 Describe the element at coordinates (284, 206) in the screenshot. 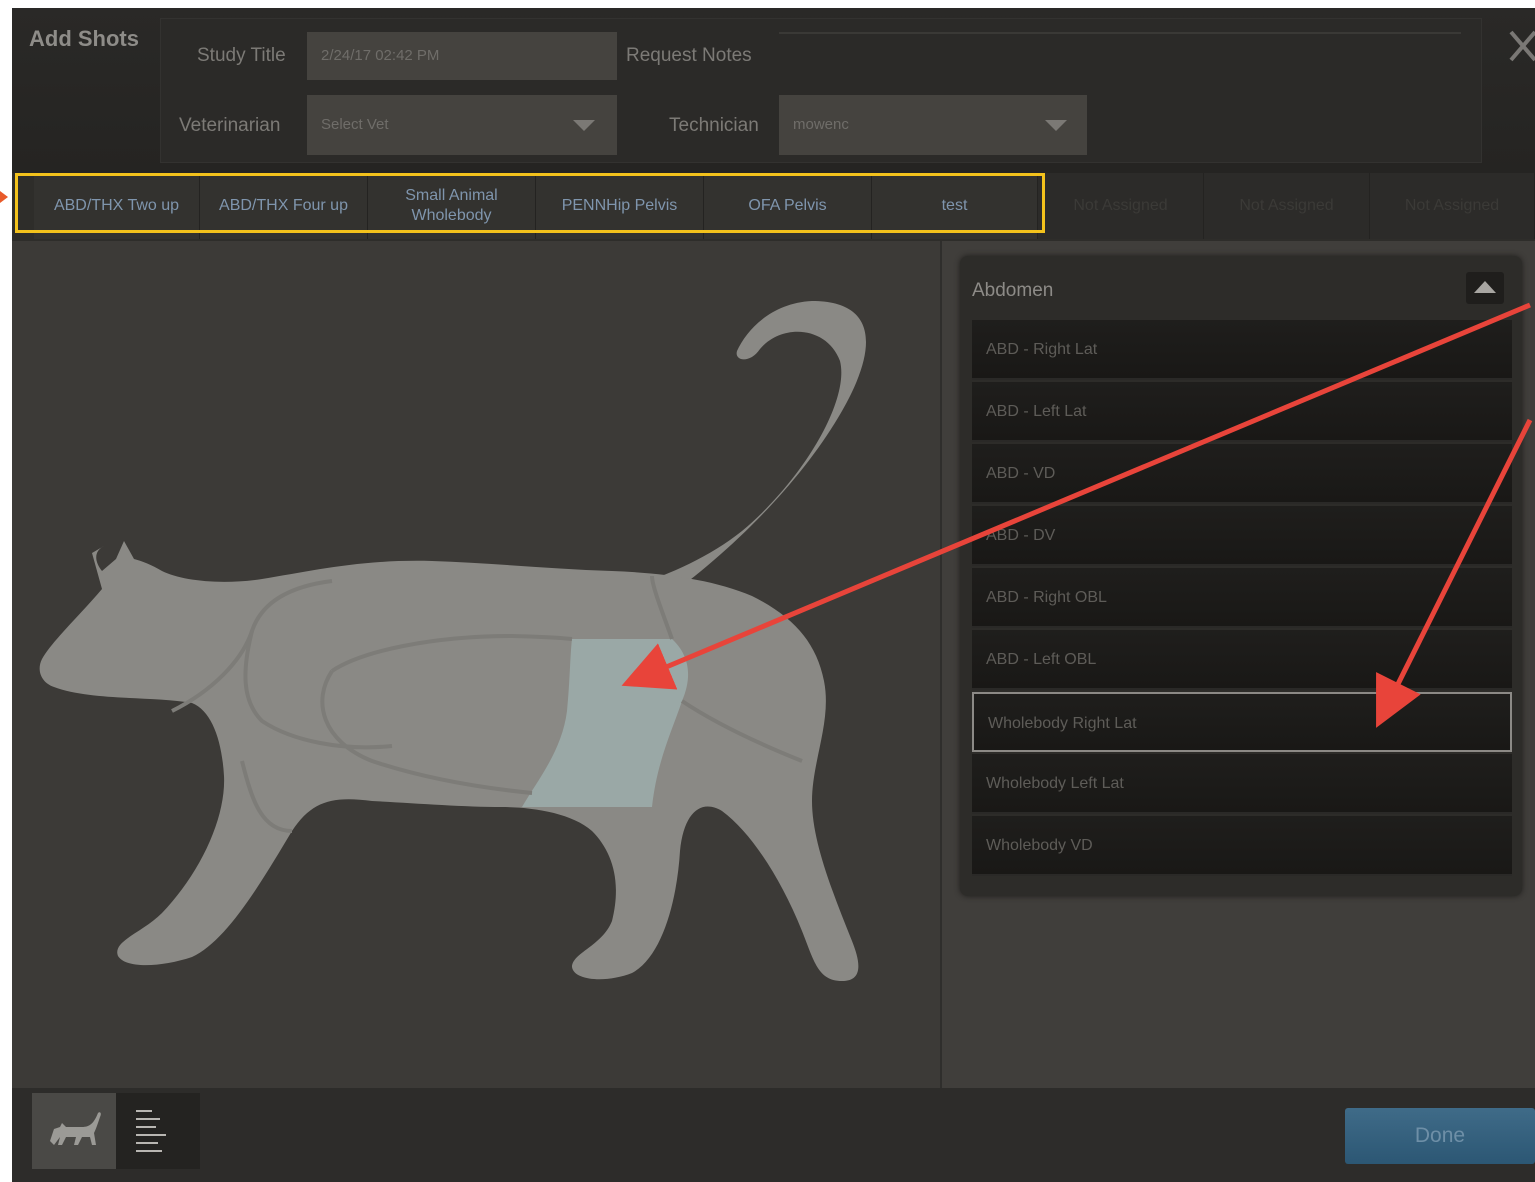

I see `tab-abd-thx-four-up: ABD/THX Four up` at that location.